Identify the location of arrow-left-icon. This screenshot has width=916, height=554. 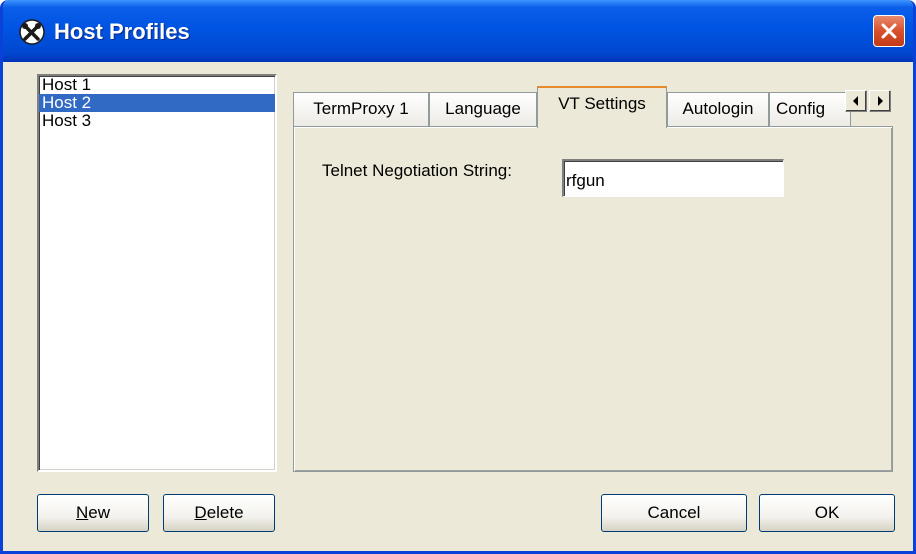
(855, 101).